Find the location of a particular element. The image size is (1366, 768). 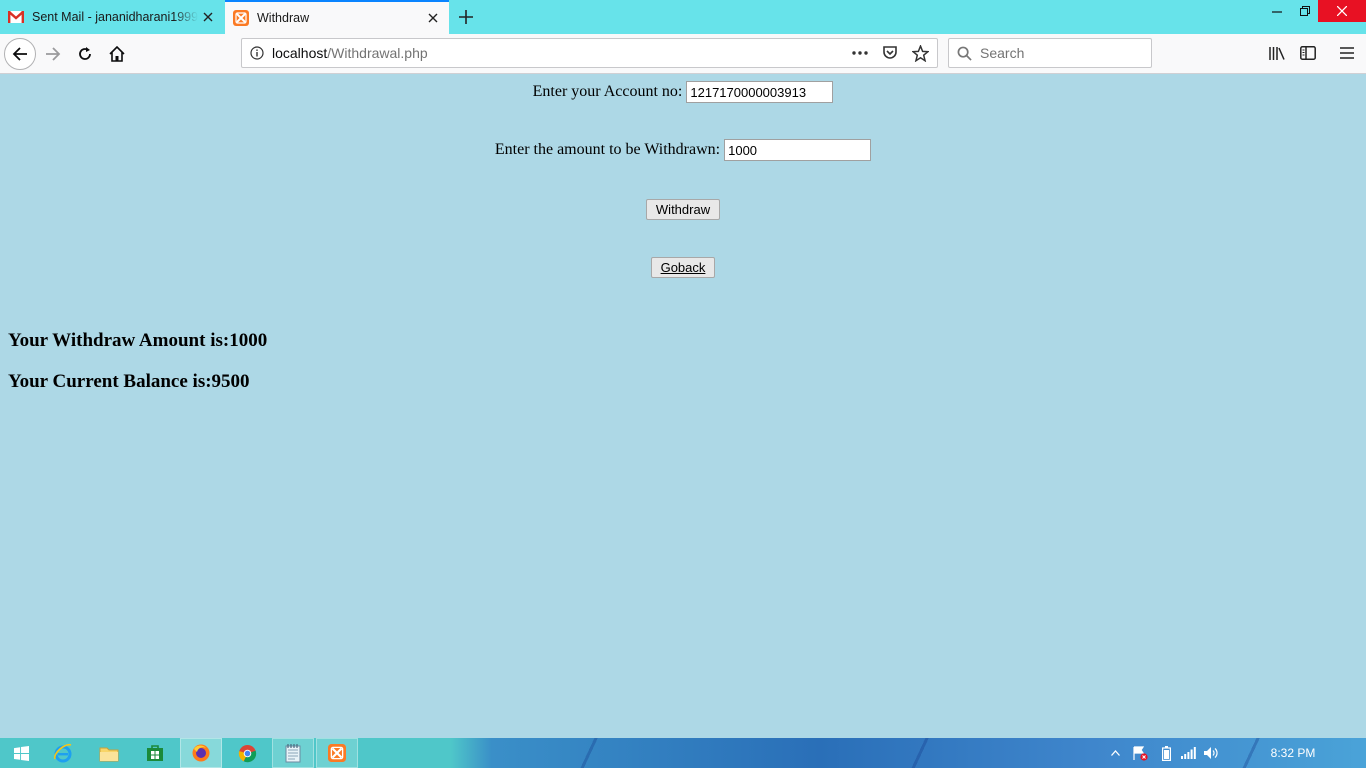

taskbar: 8:32 PM is located at coordinates (683, 753).